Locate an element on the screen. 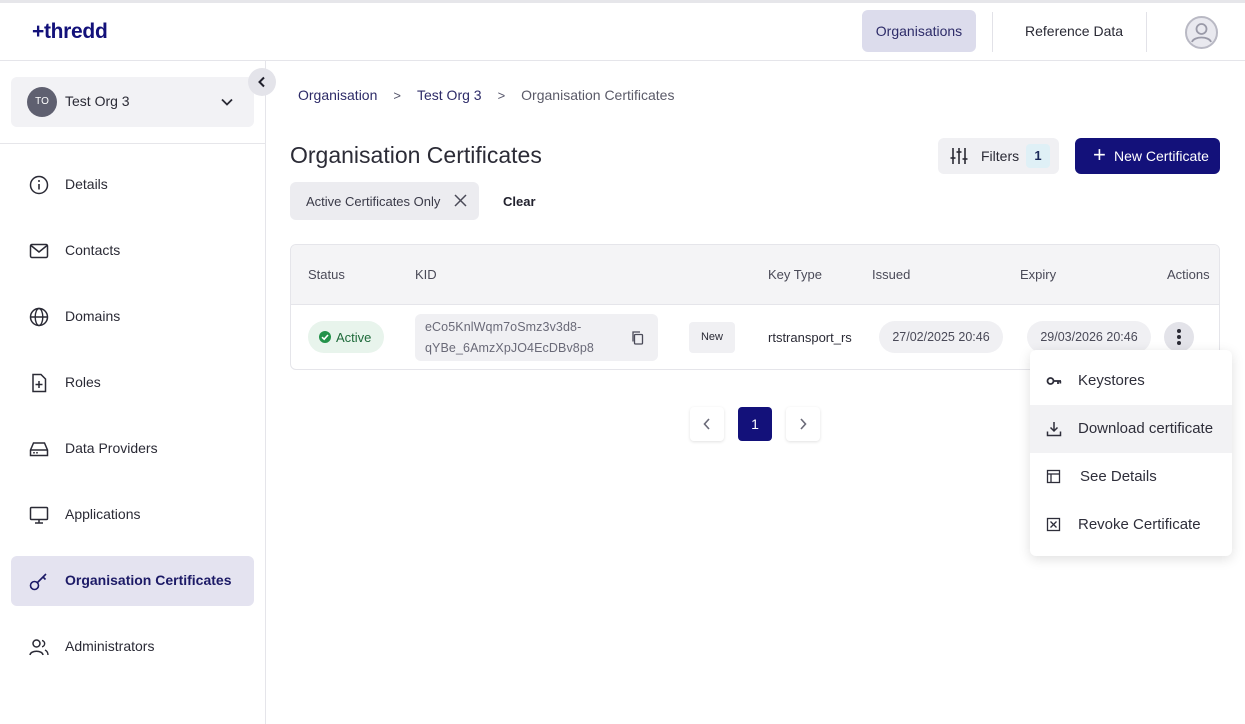 This screenshot has height=724, width=1245. breadcrumb-test-org: Test Org 3 is located at coordinates (449, 95).